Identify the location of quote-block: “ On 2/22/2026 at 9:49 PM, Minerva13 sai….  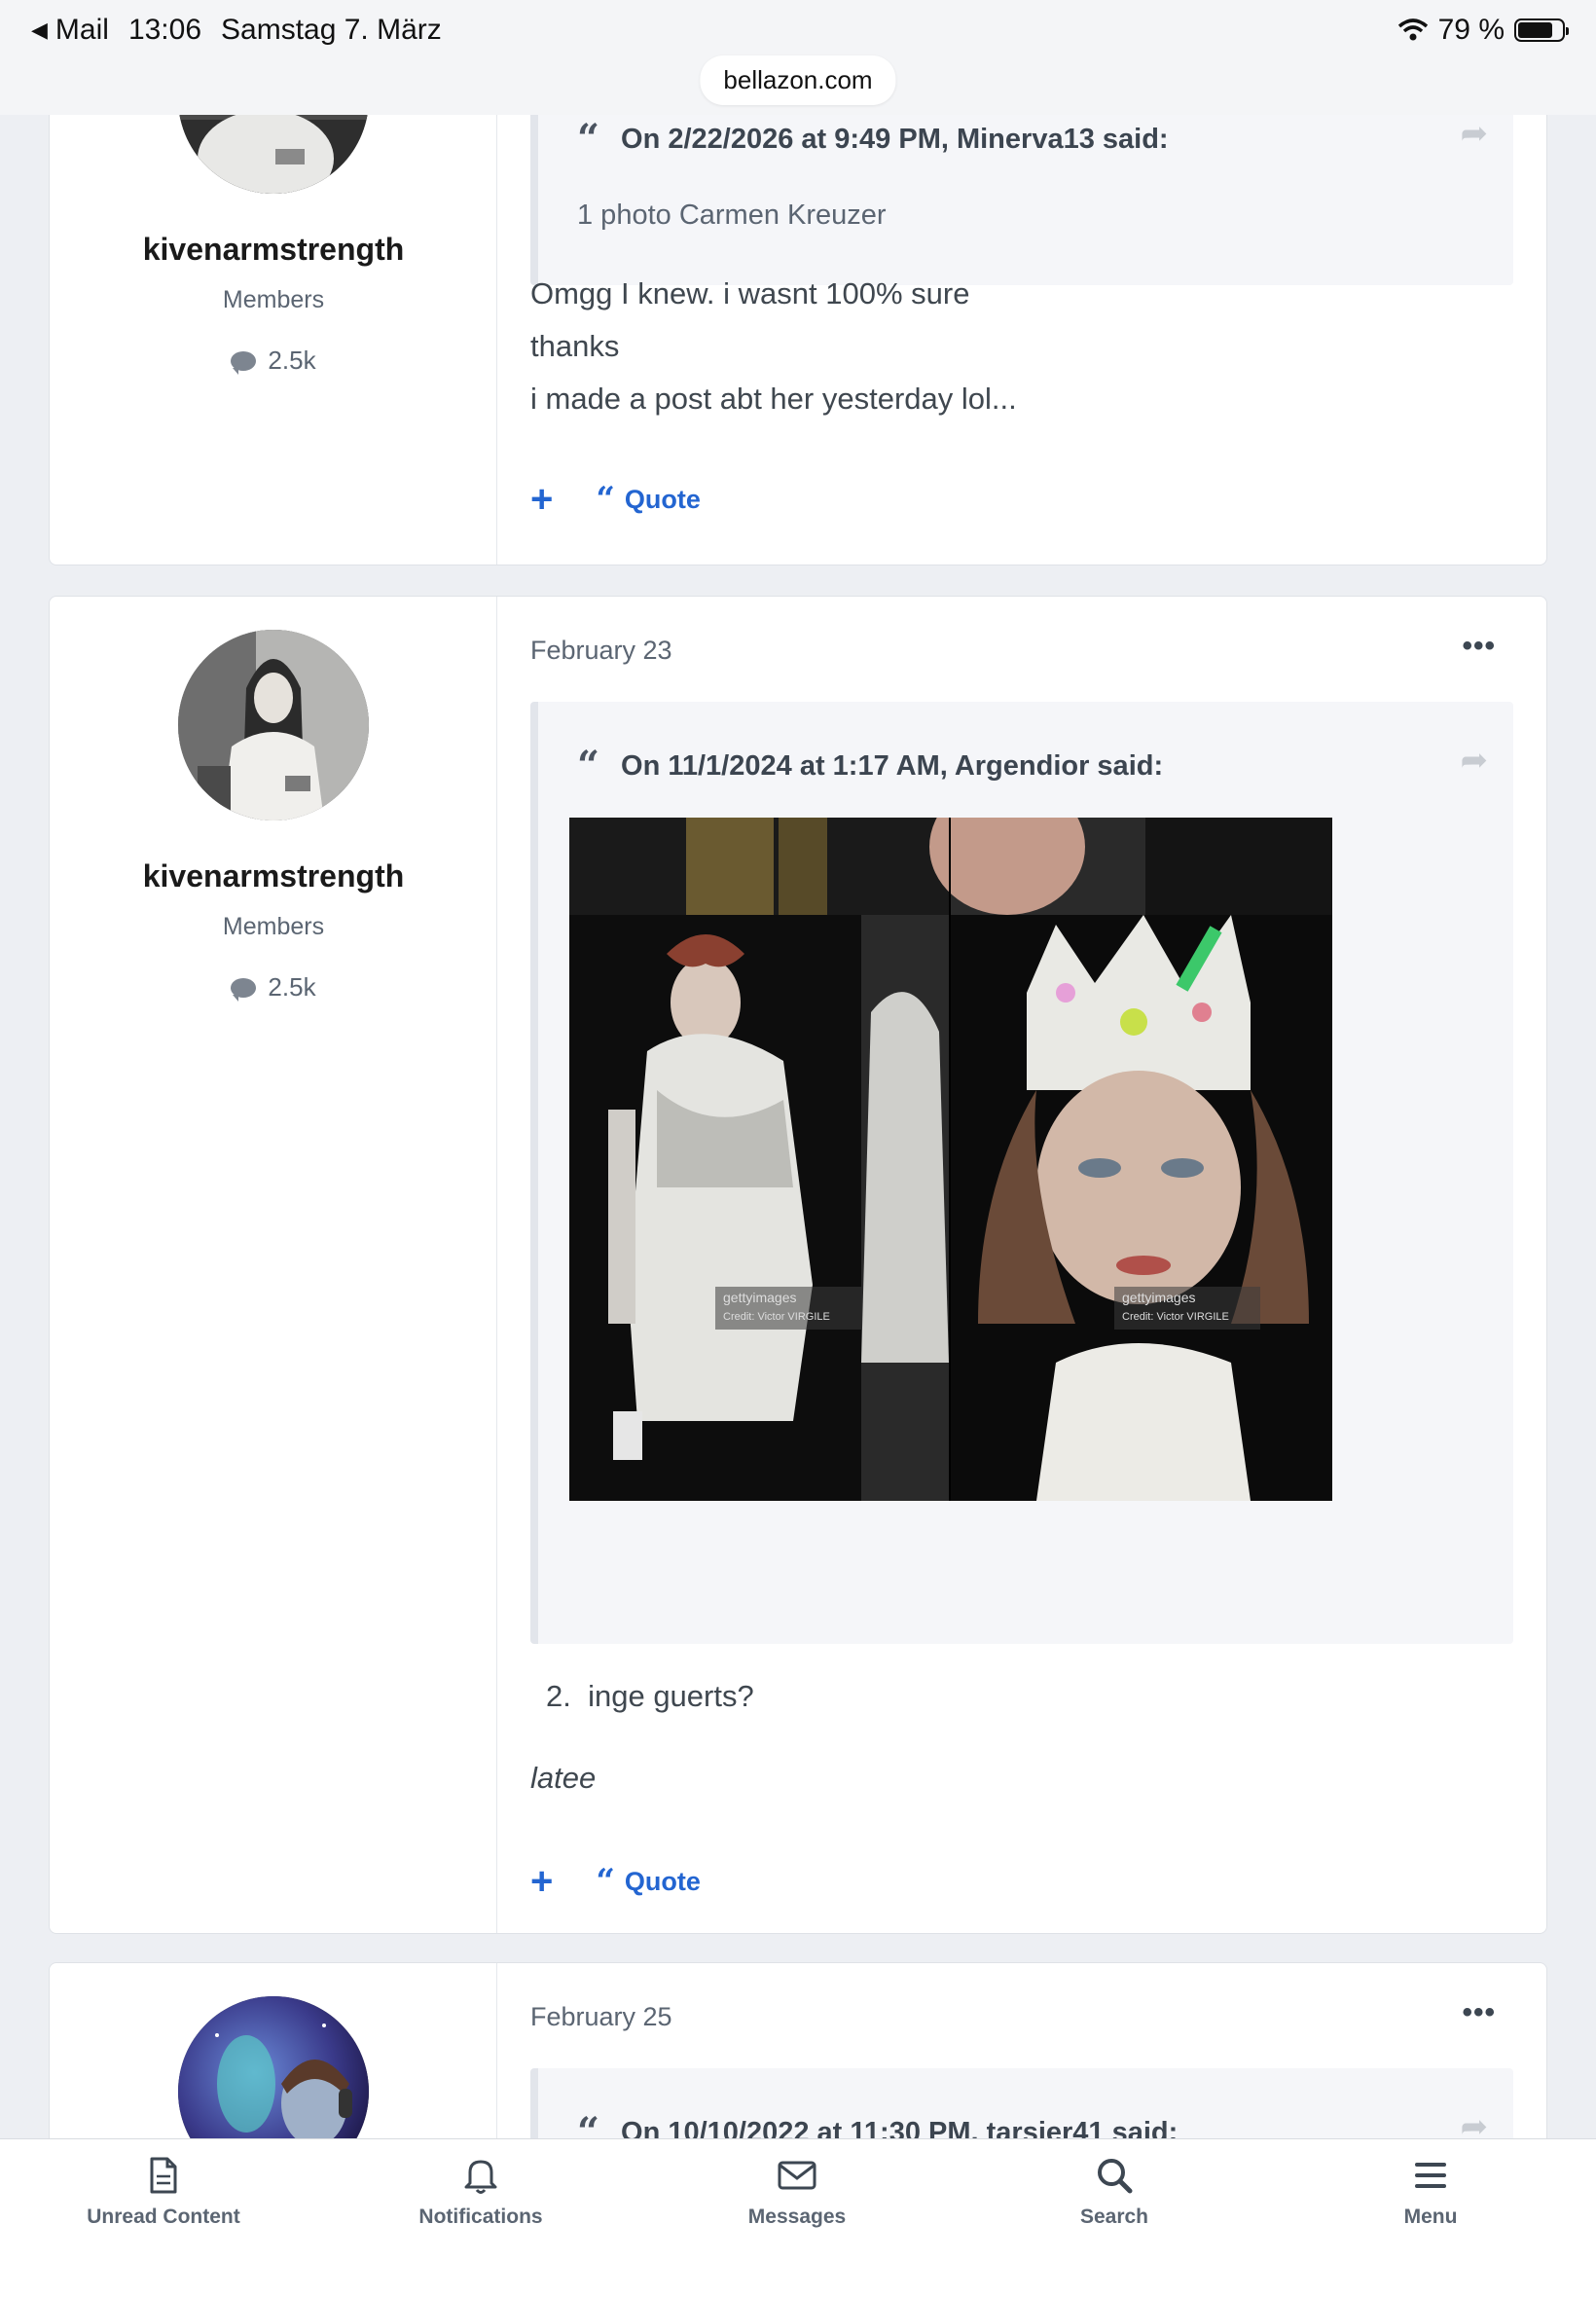
(1022, 188).